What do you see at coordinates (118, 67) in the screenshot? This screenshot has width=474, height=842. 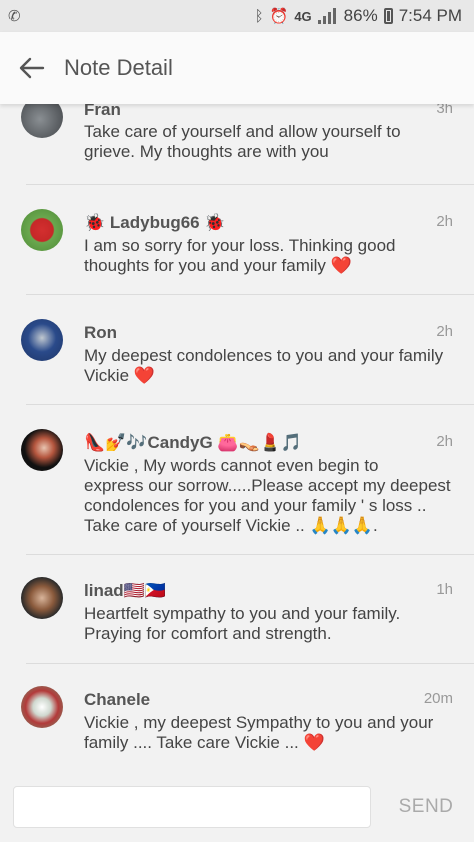 I see `page-title: Note Detail` at bounding box center [118, 67].